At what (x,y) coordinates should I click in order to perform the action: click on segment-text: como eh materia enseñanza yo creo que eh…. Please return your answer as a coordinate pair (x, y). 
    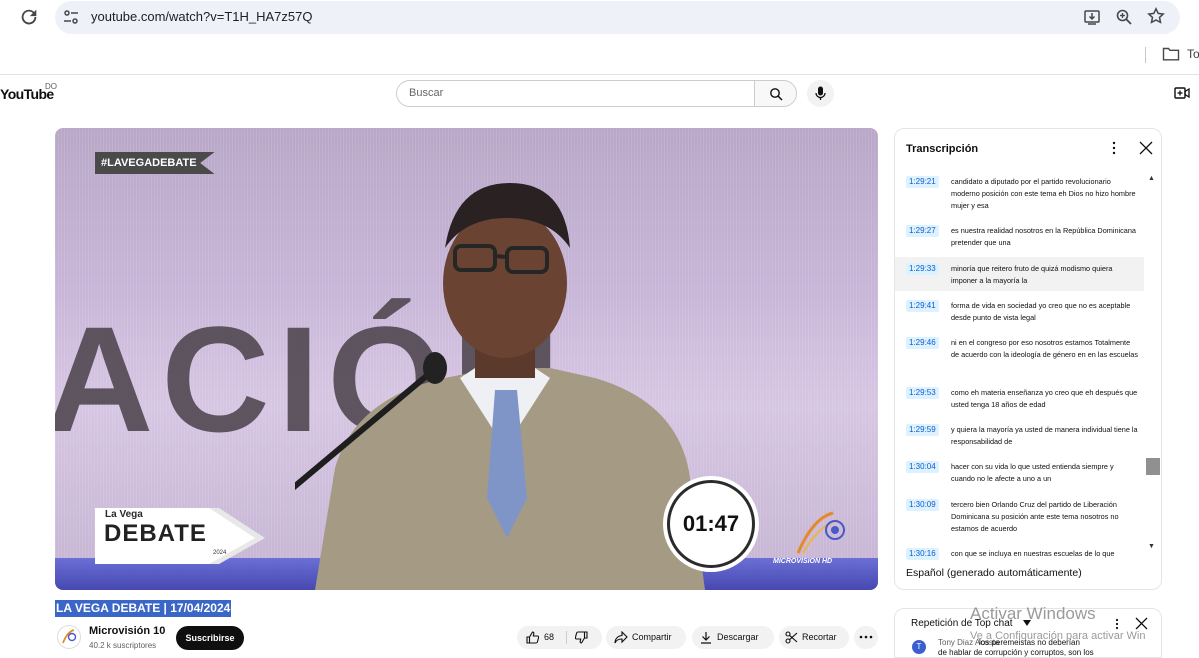
    Looking at the image, I should click on (1044, 398).